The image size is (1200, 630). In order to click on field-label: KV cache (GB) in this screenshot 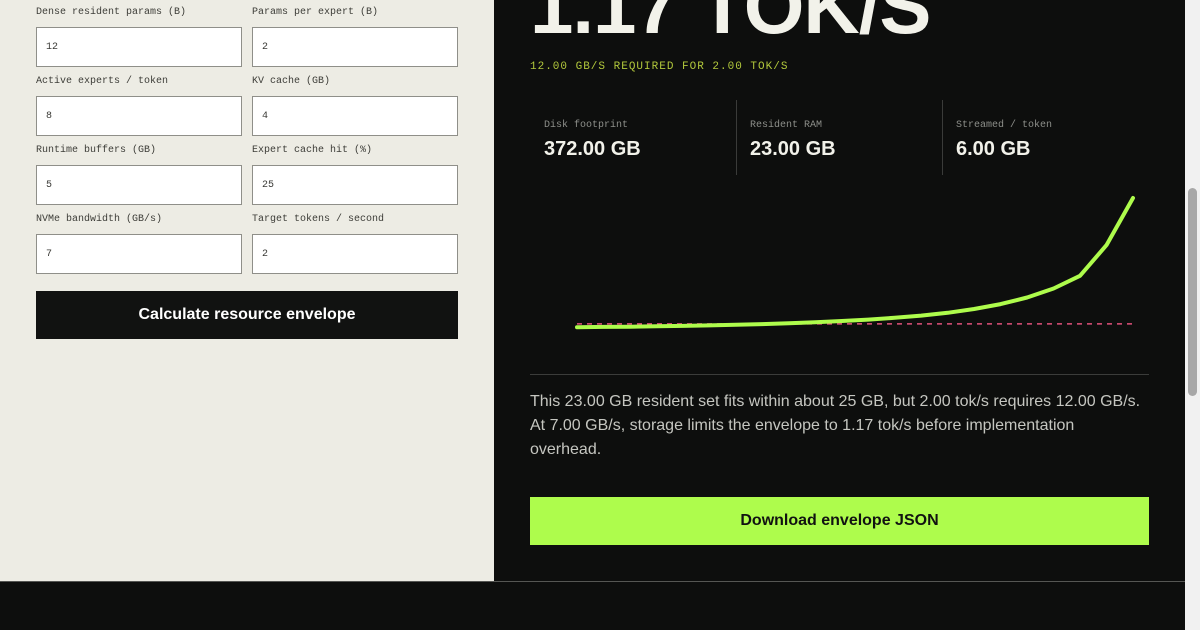, I will do `click(291, 81)`.